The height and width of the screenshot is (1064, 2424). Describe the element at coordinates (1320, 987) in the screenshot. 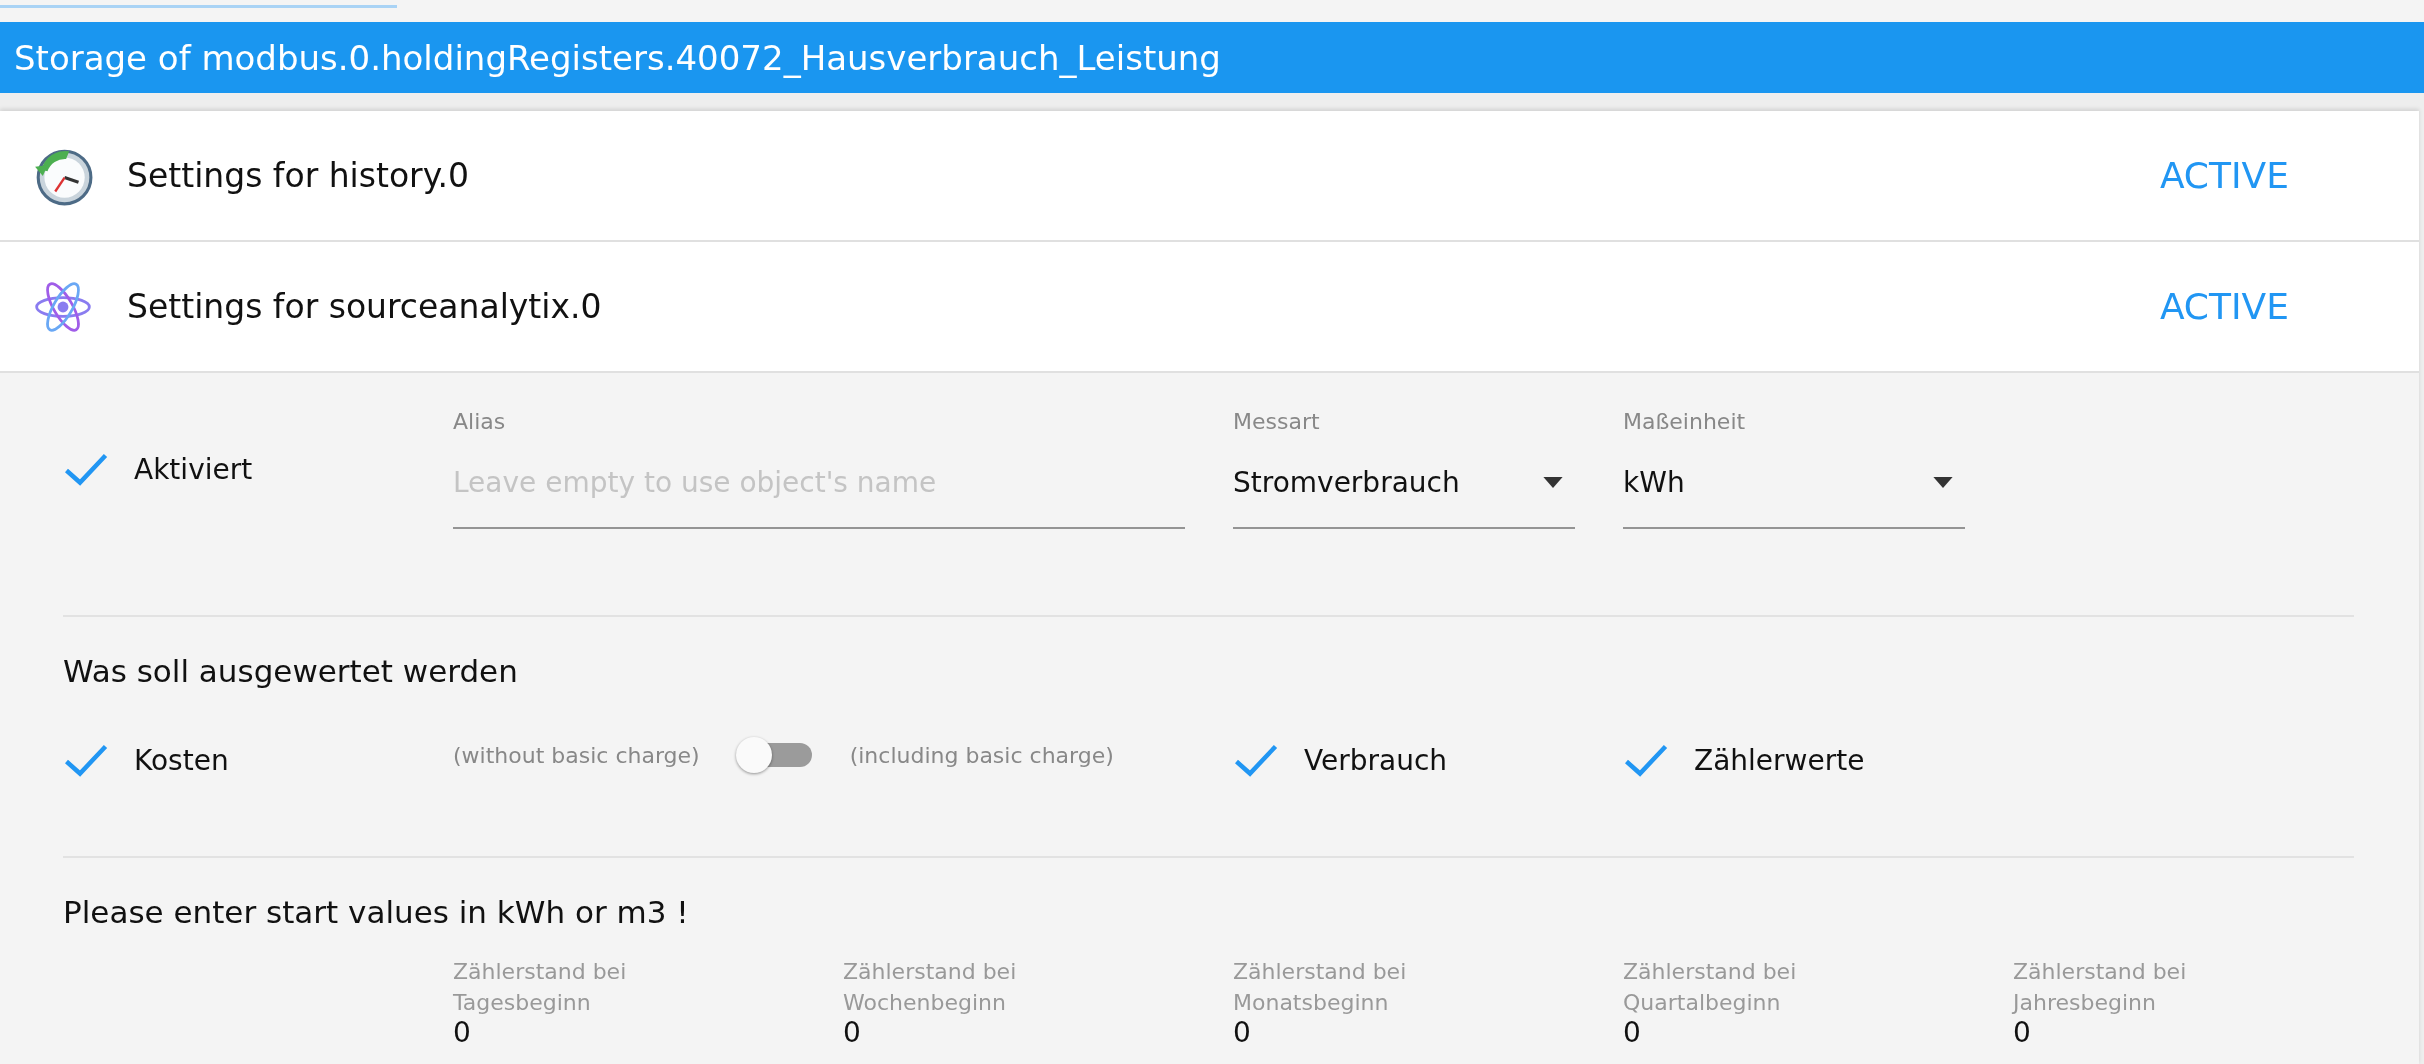

I see `field-label: Zählerstand bei Monatsbeginn` at that location.